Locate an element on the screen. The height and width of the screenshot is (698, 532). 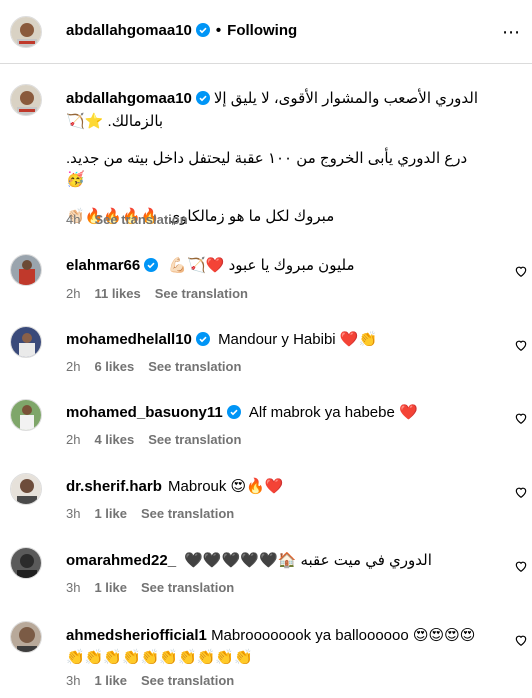
comment-text: Mandour y Habibi ❤️👏 is located at coordinates (298, 339).